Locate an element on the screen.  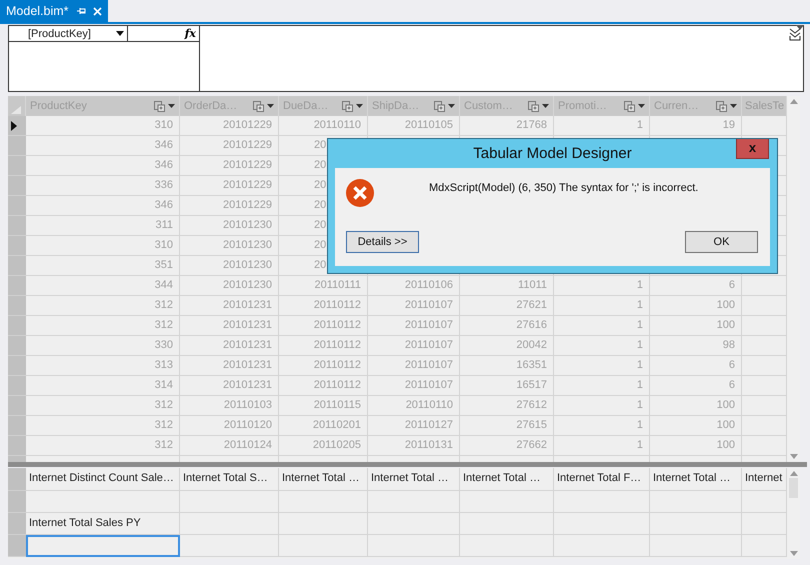
table-cell: 351 is located at coordinates (103, 266).